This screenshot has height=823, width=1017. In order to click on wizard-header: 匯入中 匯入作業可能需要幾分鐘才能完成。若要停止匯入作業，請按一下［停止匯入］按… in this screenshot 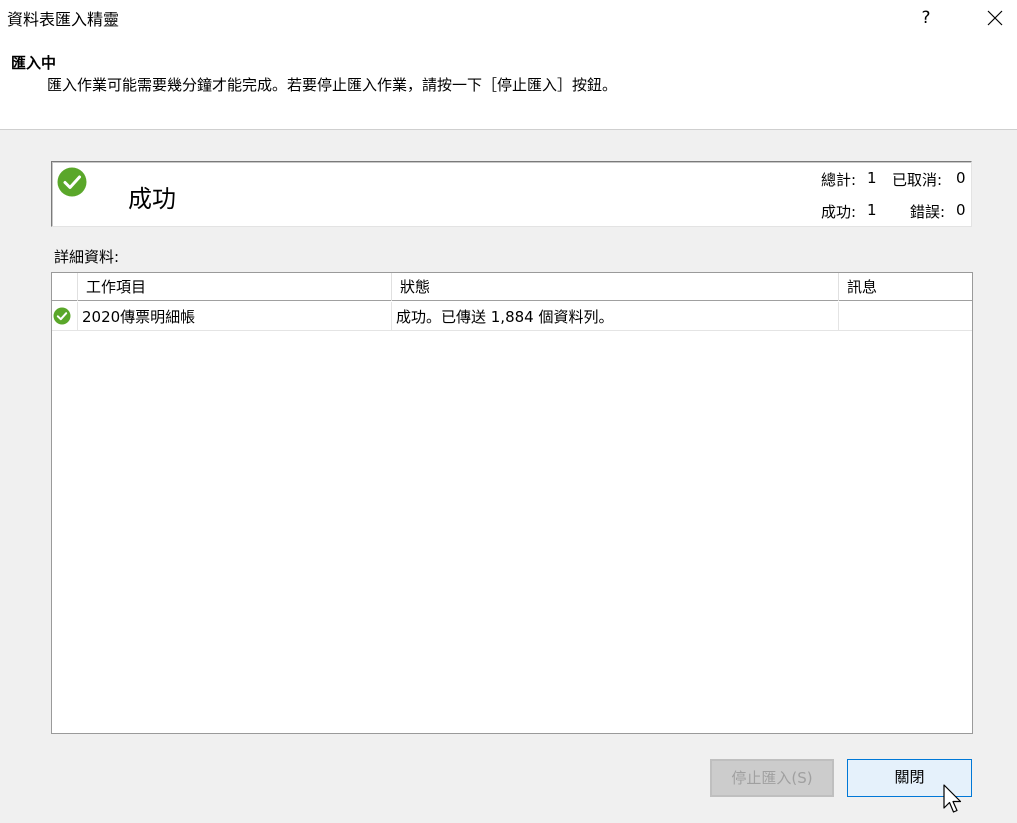, I will do `click(508, 86)`.